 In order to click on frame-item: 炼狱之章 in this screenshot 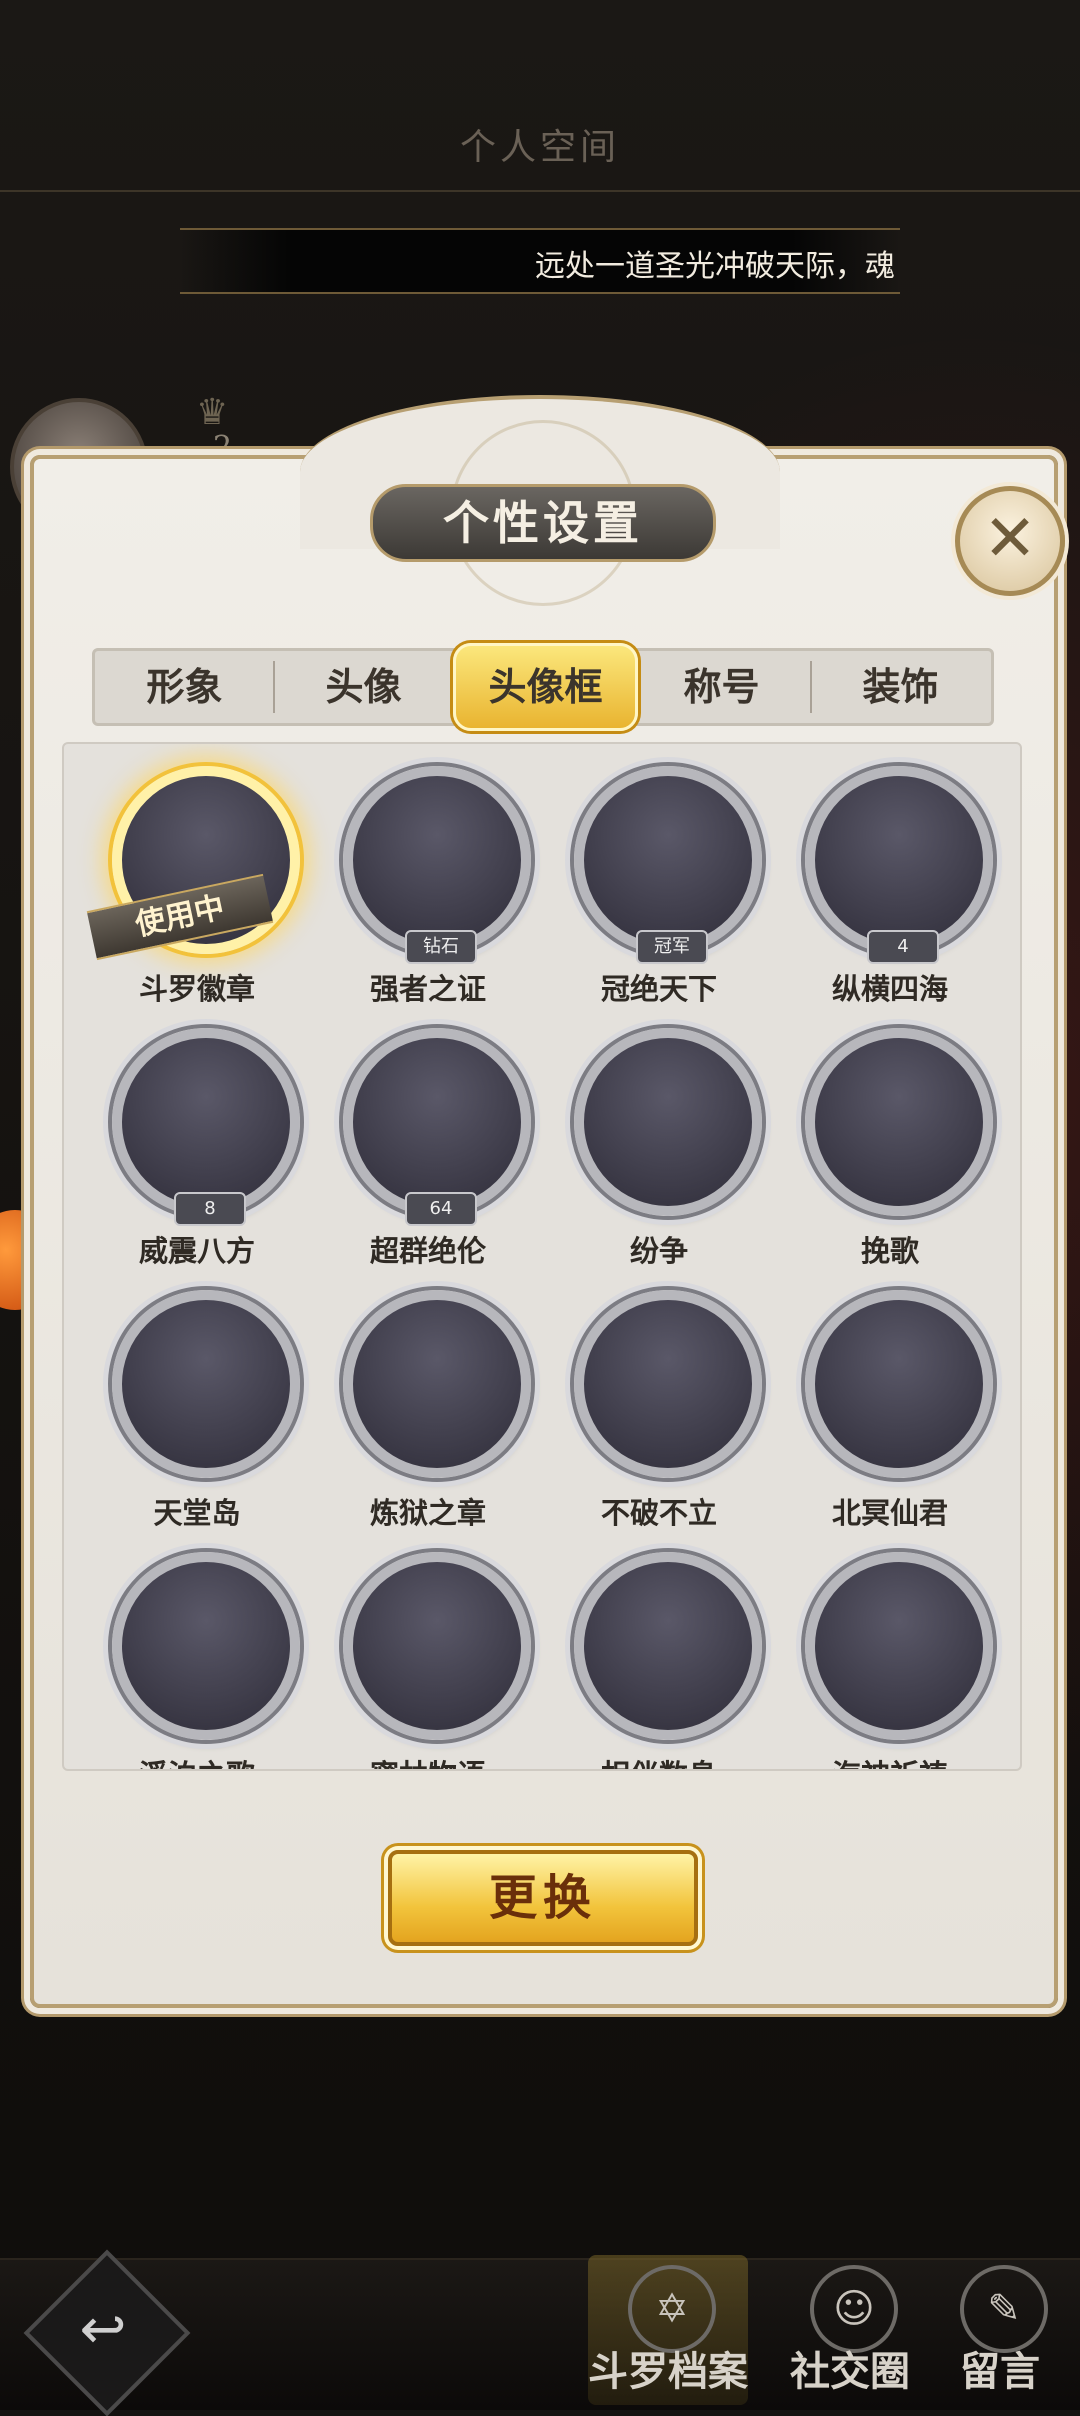, I will do `click(440, 1407)`.